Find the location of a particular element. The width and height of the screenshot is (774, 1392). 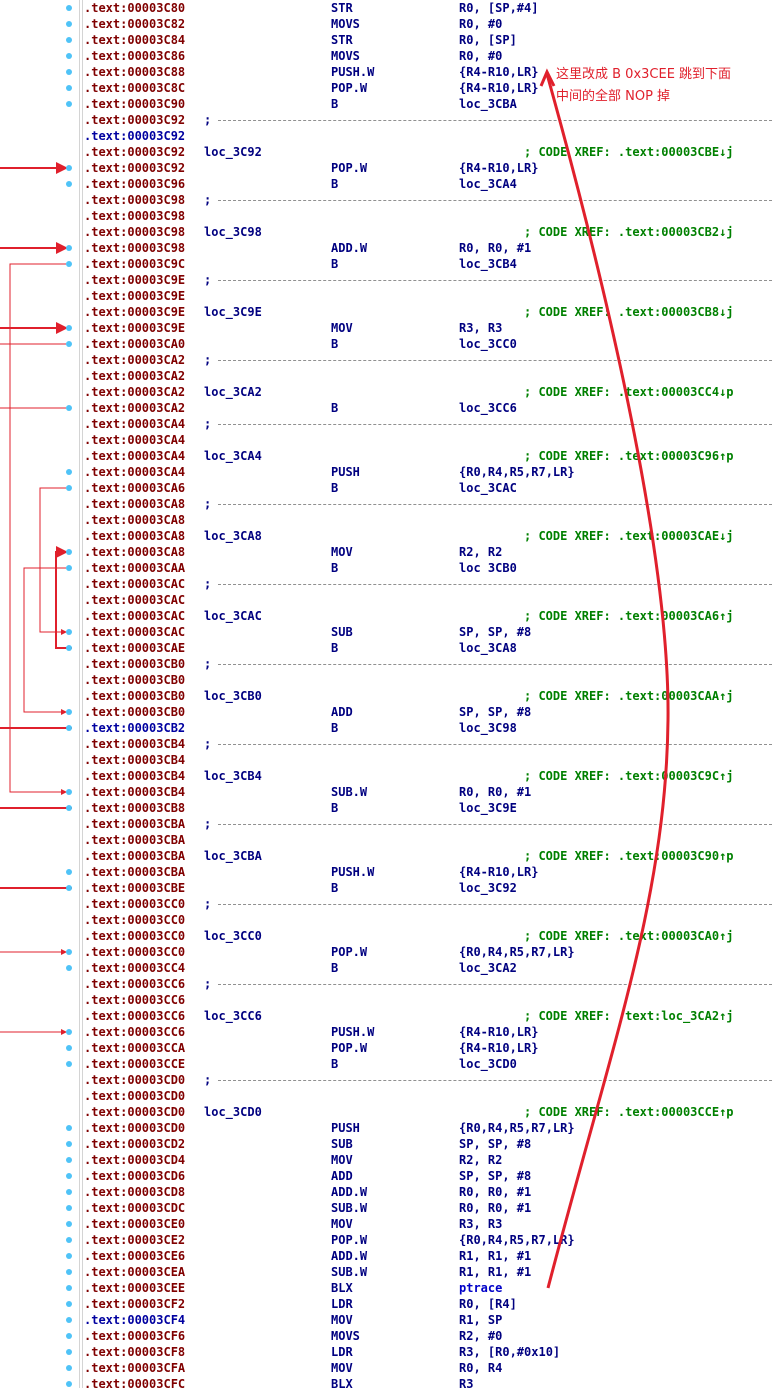

instruction-line: .text:00003CAC SUB SP, SP, #8 is located at coordinates (387, 632).